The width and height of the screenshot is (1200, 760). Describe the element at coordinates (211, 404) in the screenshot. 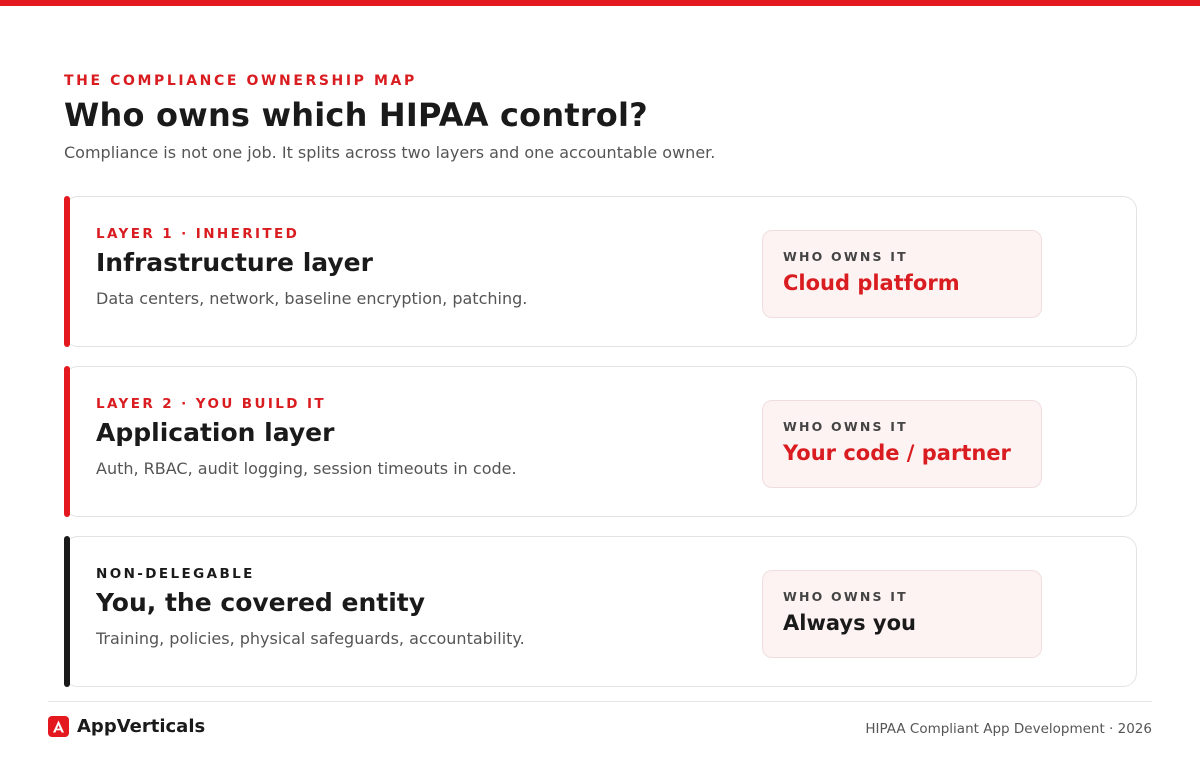

I see `layer-tag: LAYER 2 · YOU BUILD IT` at that location.